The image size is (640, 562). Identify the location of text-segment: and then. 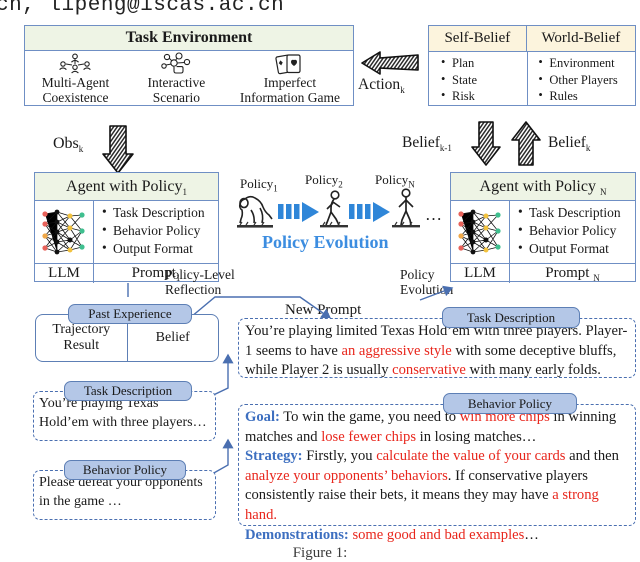
(592, 456).